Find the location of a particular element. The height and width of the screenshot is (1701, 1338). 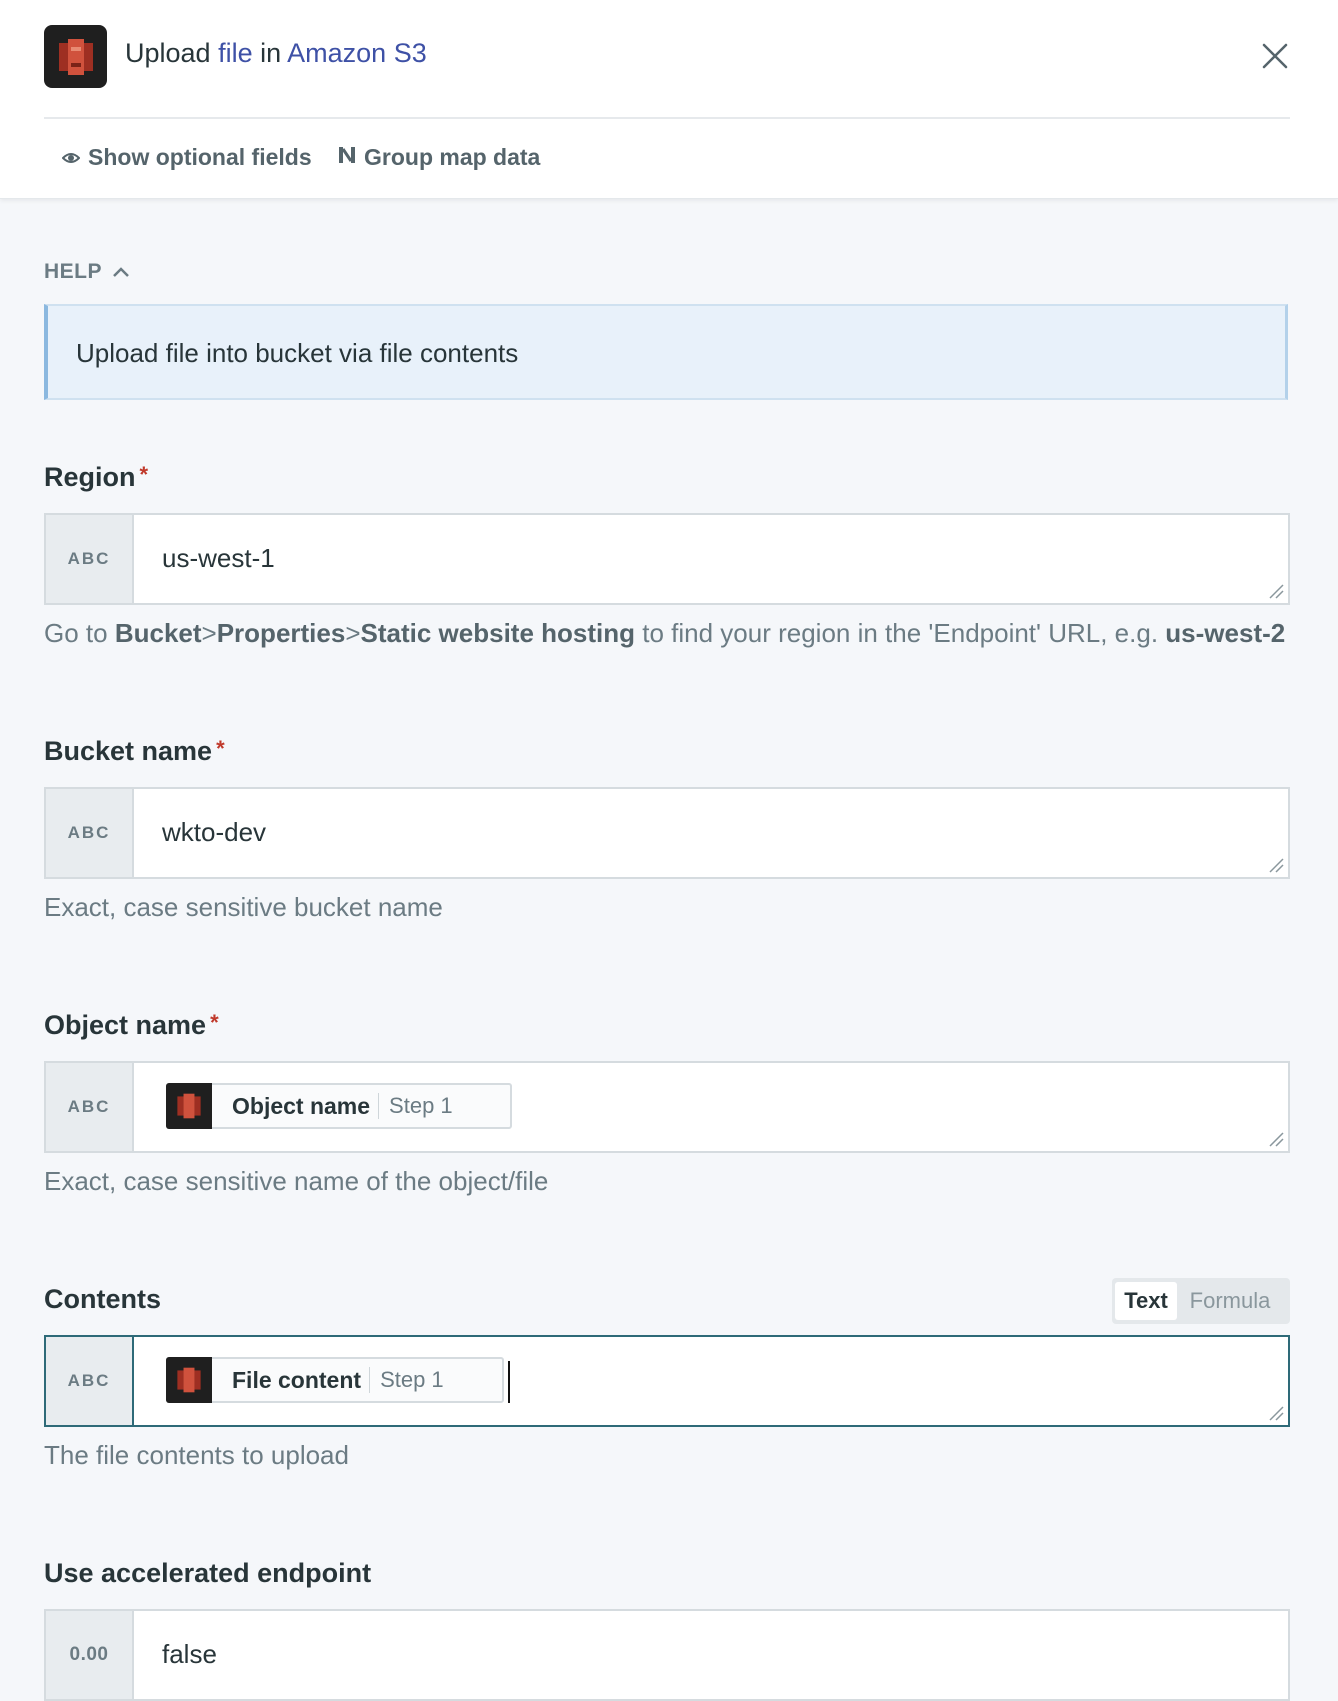

bucket-name-hint: Exact, case sensitive bucket name is located at coordinates (243, 907).